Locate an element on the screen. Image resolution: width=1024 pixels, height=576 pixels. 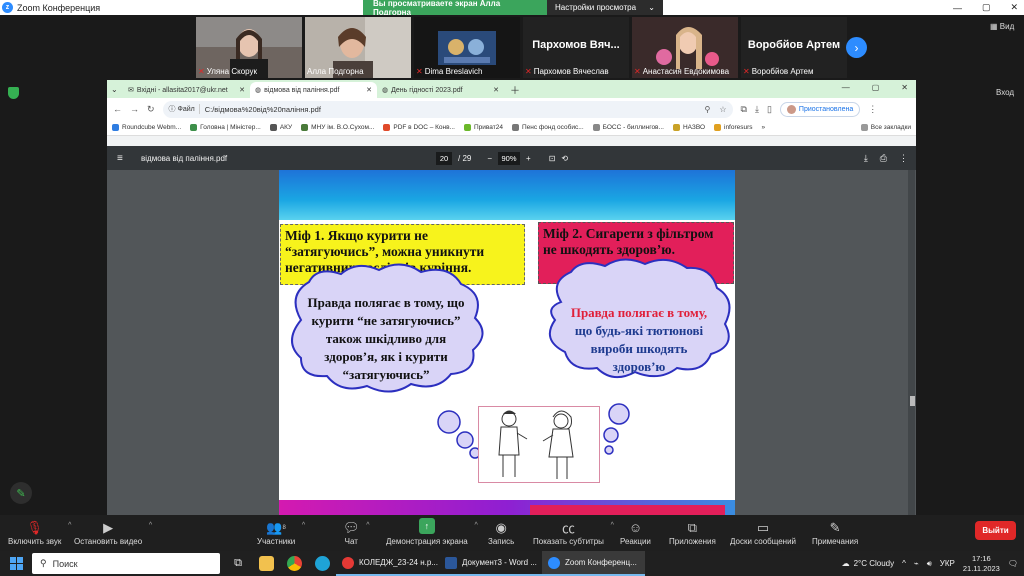
tray-overflow-icon: ^ is located at coordinates (904, 563).